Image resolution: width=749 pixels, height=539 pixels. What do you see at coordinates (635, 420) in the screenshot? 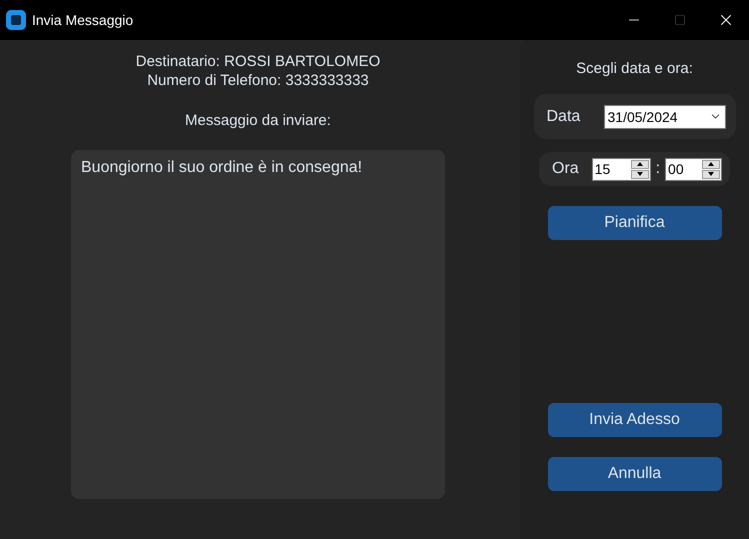
I see `send-now-button: Invia Adesso` at bounding box center [635, 420].